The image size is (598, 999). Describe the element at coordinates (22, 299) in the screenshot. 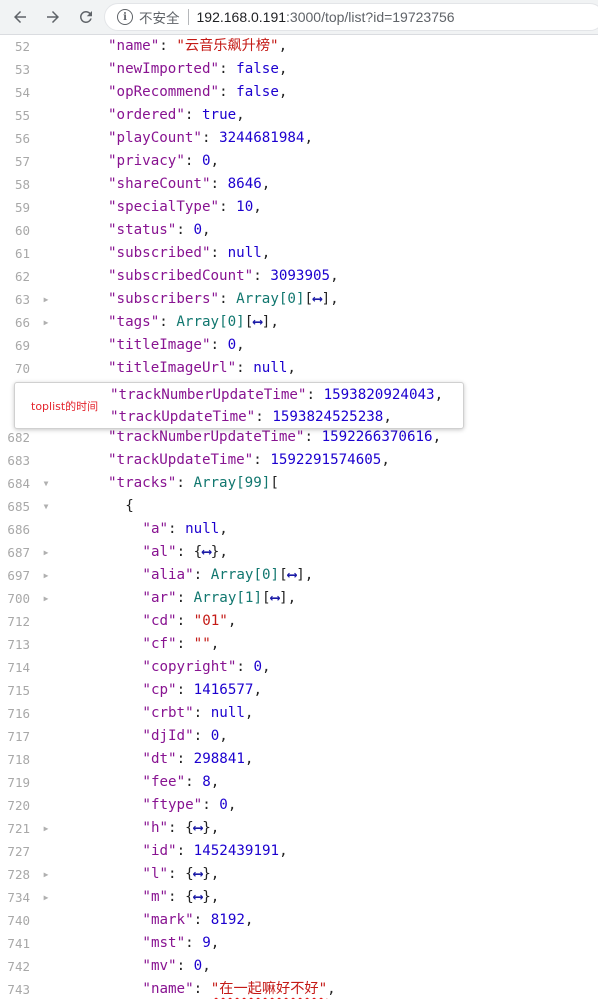

I see `line-number: 63` at that location.